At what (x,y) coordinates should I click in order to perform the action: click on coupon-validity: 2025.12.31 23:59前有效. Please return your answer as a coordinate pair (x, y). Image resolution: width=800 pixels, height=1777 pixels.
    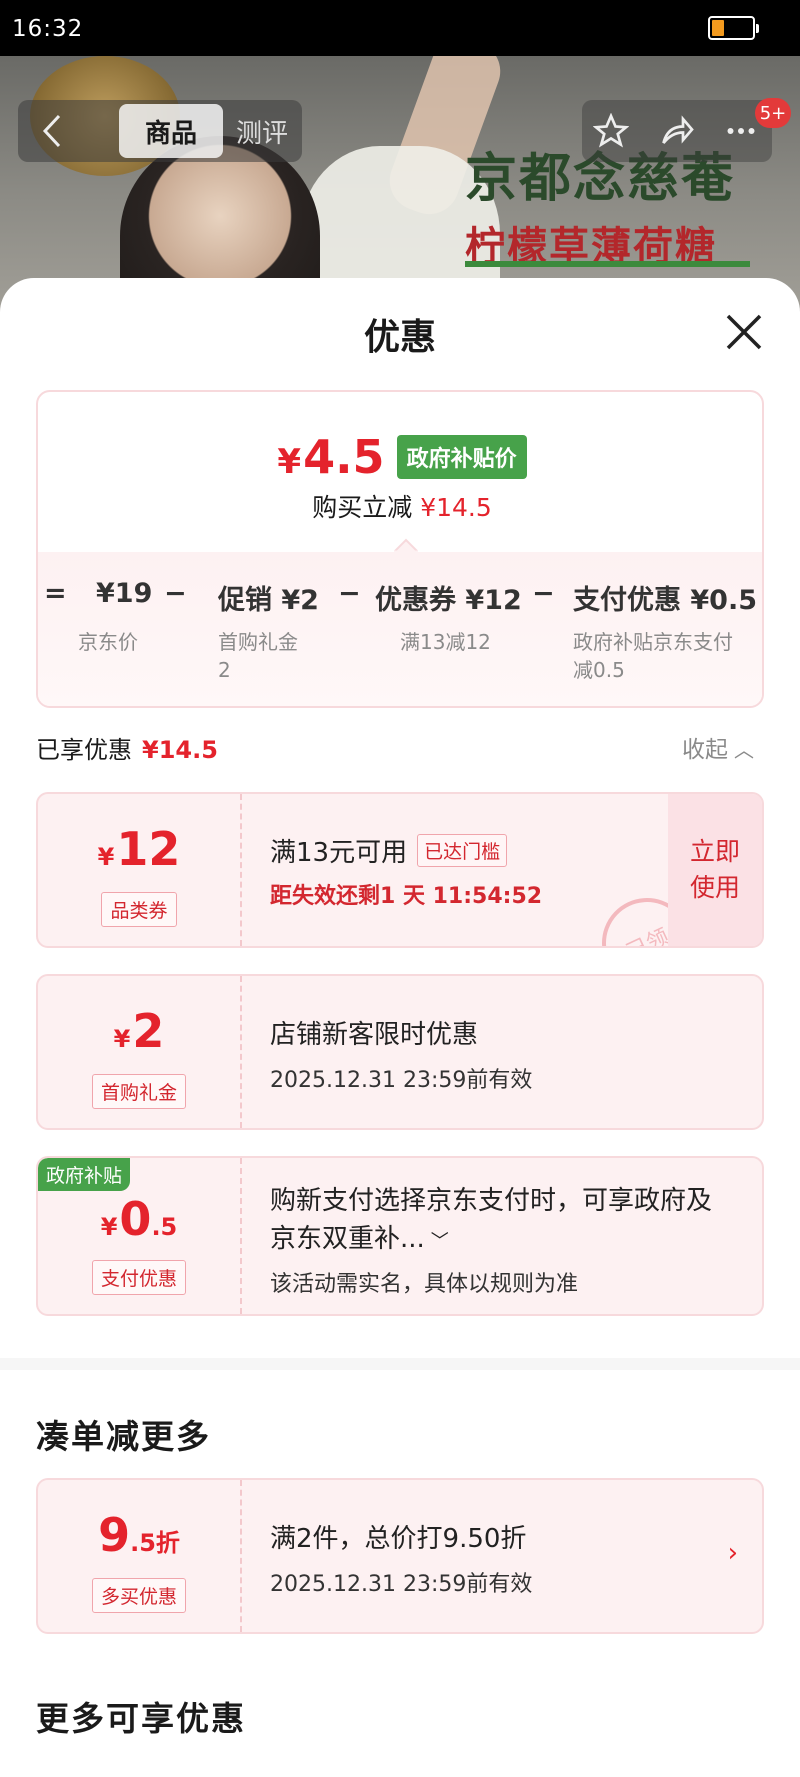
    Looking at the image, I should click on (401, 1080).